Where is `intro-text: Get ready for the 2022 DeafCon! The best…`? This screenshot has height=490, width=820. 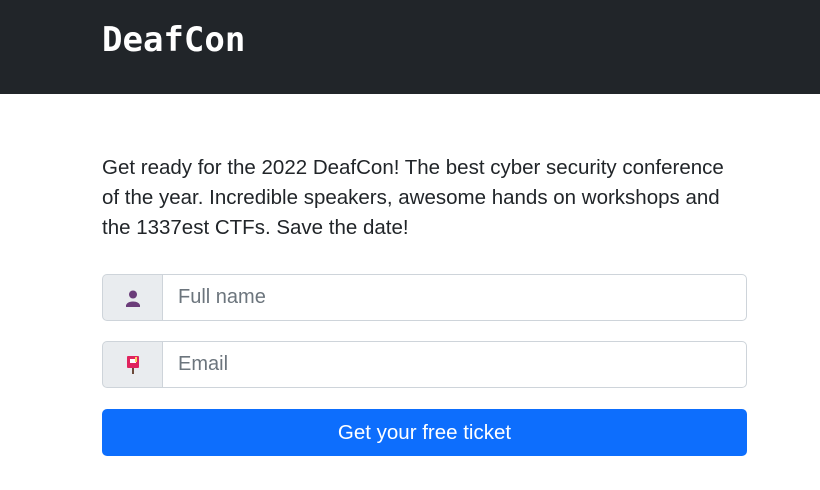 intro-text: Get ready for the 2022 DeafCon! The best… is located at coordinates (413, 197).